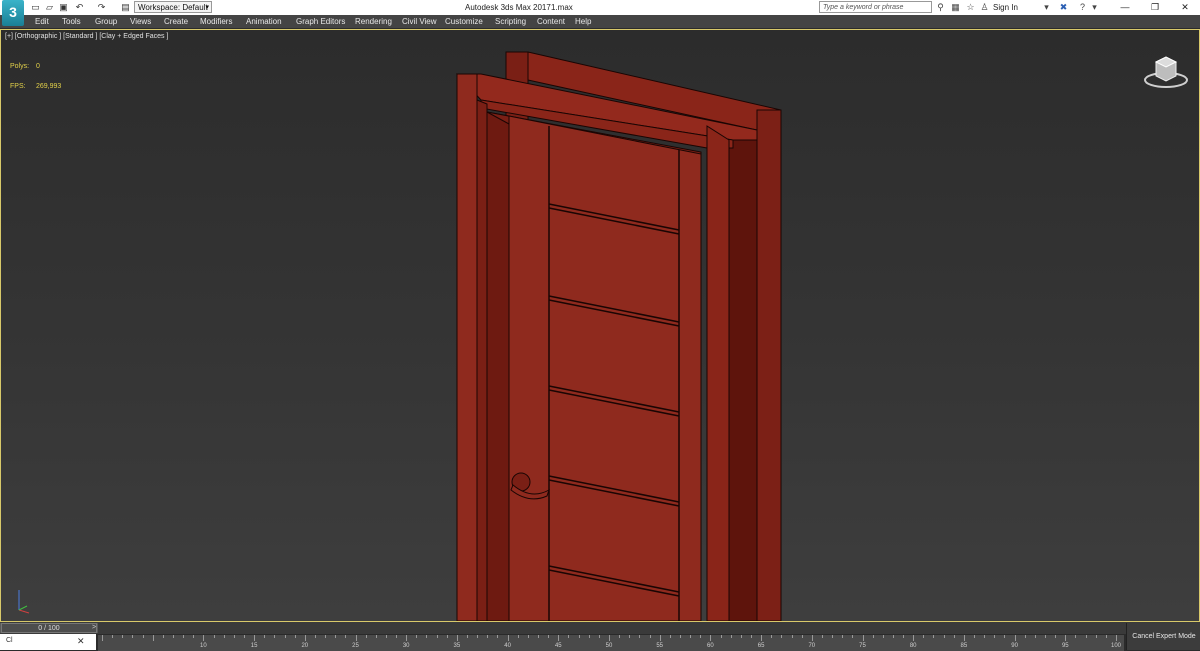  I want to click on cancel-expert-mode-button: Cancel Expert Mode, so click(1163, 636).